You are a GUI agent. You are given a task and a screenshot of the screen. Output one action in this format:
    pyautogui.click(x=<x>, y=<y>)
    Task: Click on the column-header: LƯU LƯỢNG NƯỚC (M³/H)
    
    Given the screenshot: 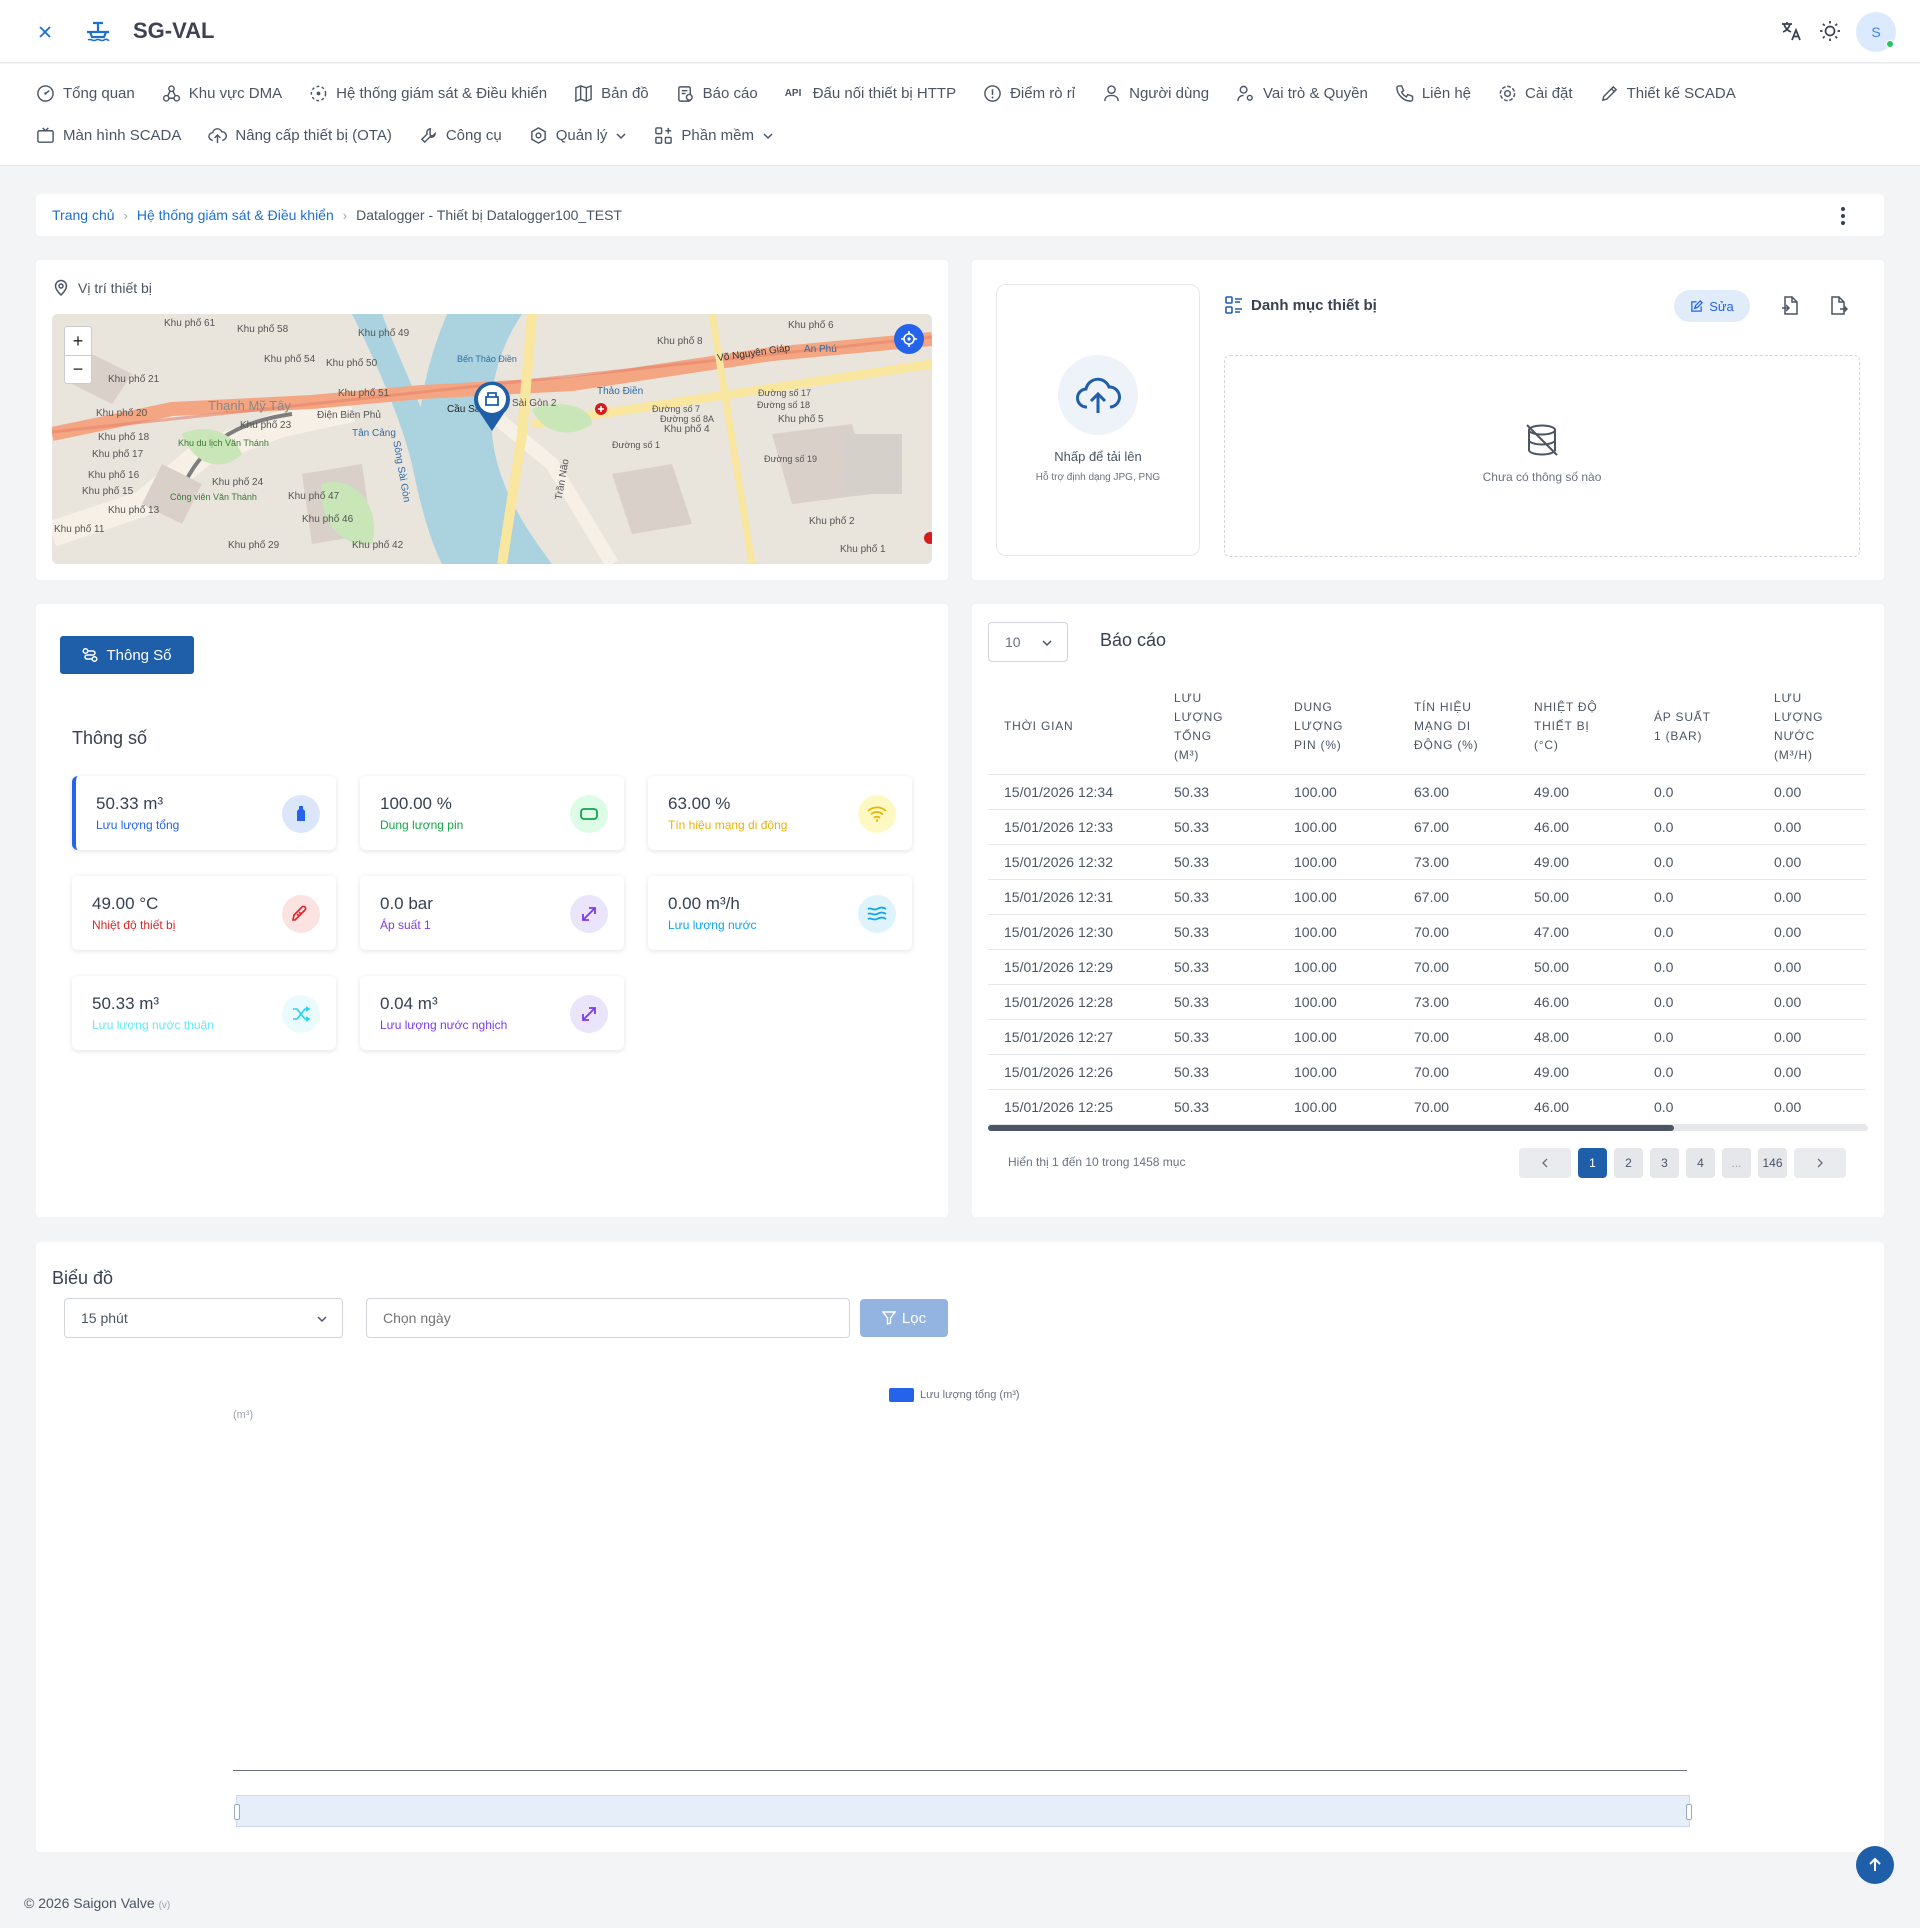 What is the action you would take?
    pyautogui.click(x=1812, y=727)
    